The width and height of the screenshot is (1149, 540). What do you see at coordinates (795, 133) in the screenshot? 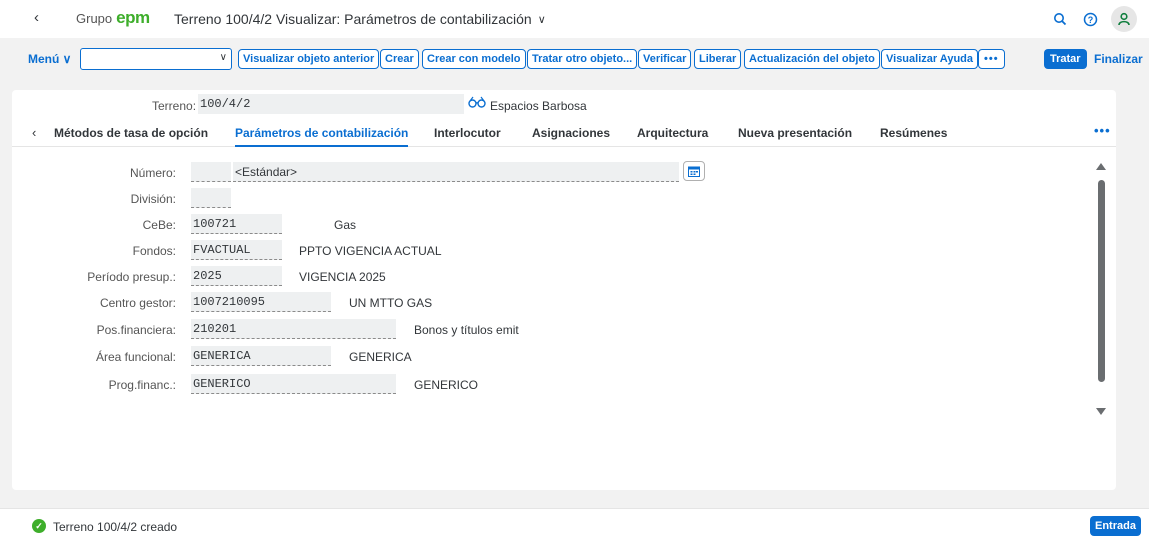
I see `tab-nueva-presentacion: Nueva presentación` at bounding box center [795, 133].